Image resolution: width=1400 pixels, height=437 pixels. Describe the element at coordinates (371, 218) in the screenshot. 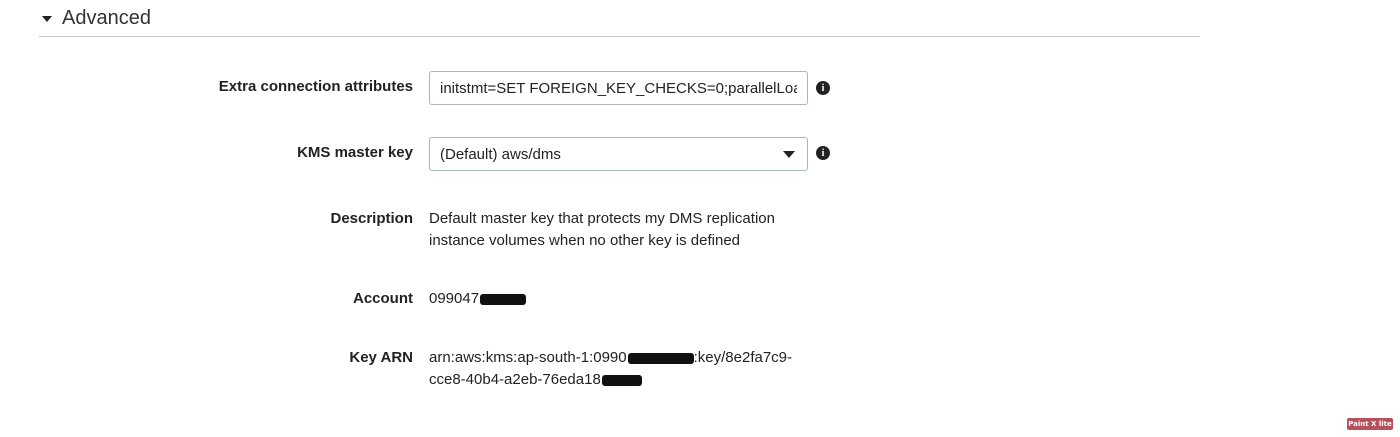

I see `description-label: Description` at that location.